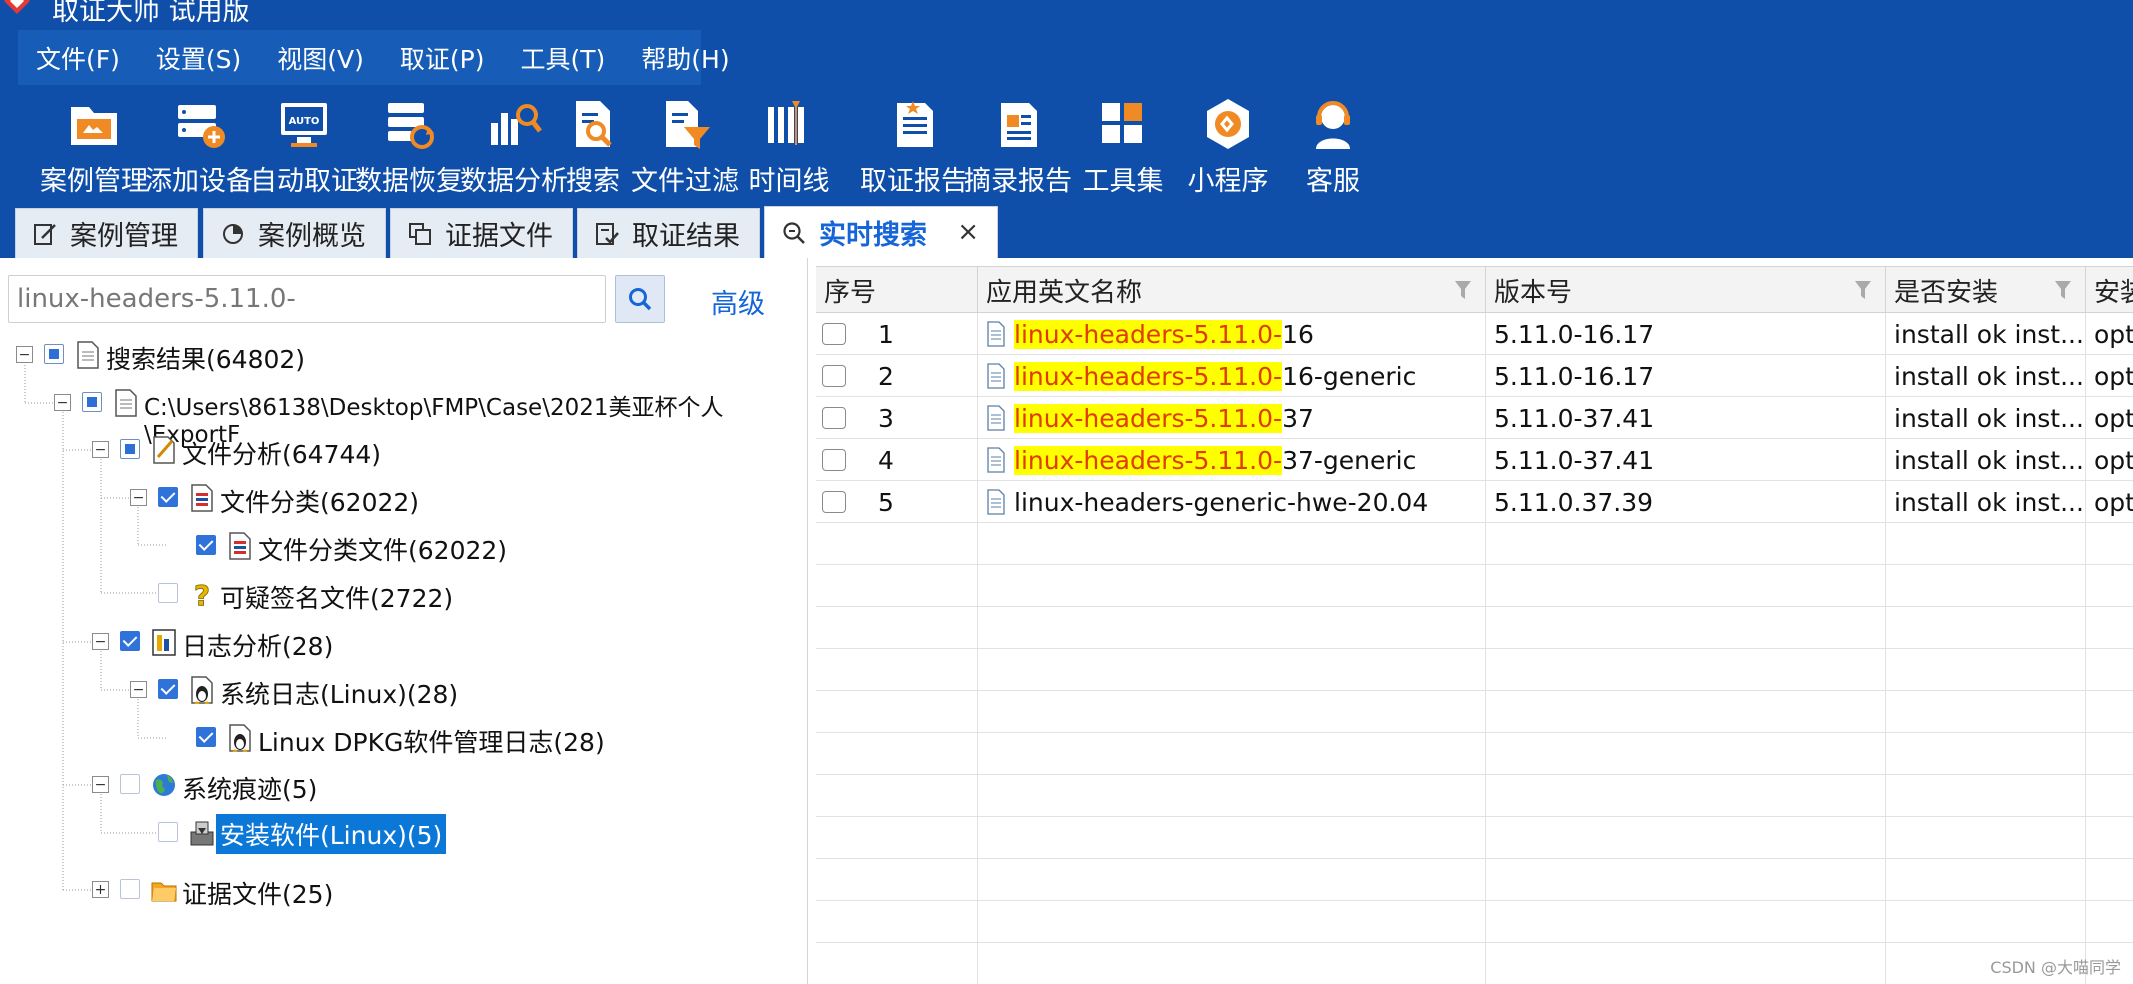 This screenshot has width=2133, height=984. I want to click on menu-tools: 工具(T), so click(562, 57).